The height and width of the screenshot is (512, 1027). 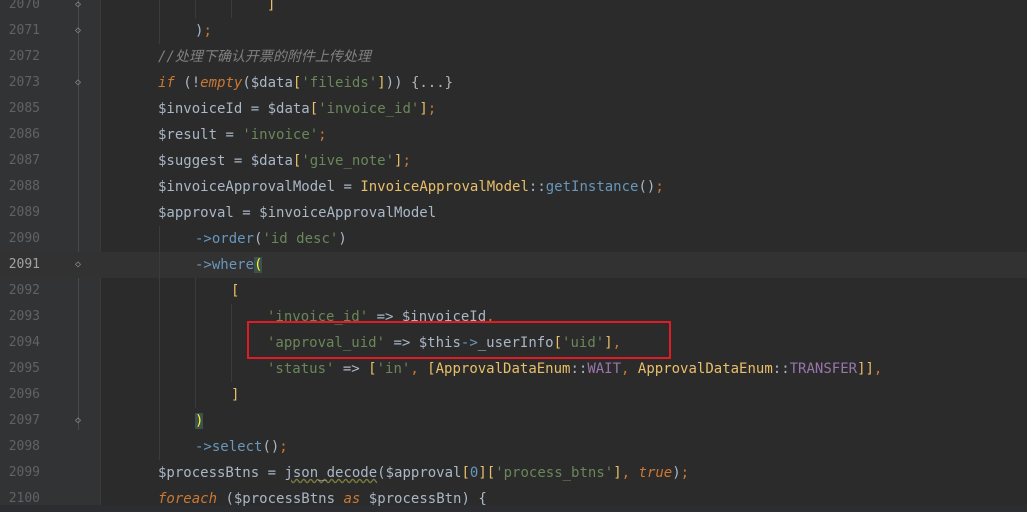 I want to click on code-token: 'status', so click(x=301, y=369).